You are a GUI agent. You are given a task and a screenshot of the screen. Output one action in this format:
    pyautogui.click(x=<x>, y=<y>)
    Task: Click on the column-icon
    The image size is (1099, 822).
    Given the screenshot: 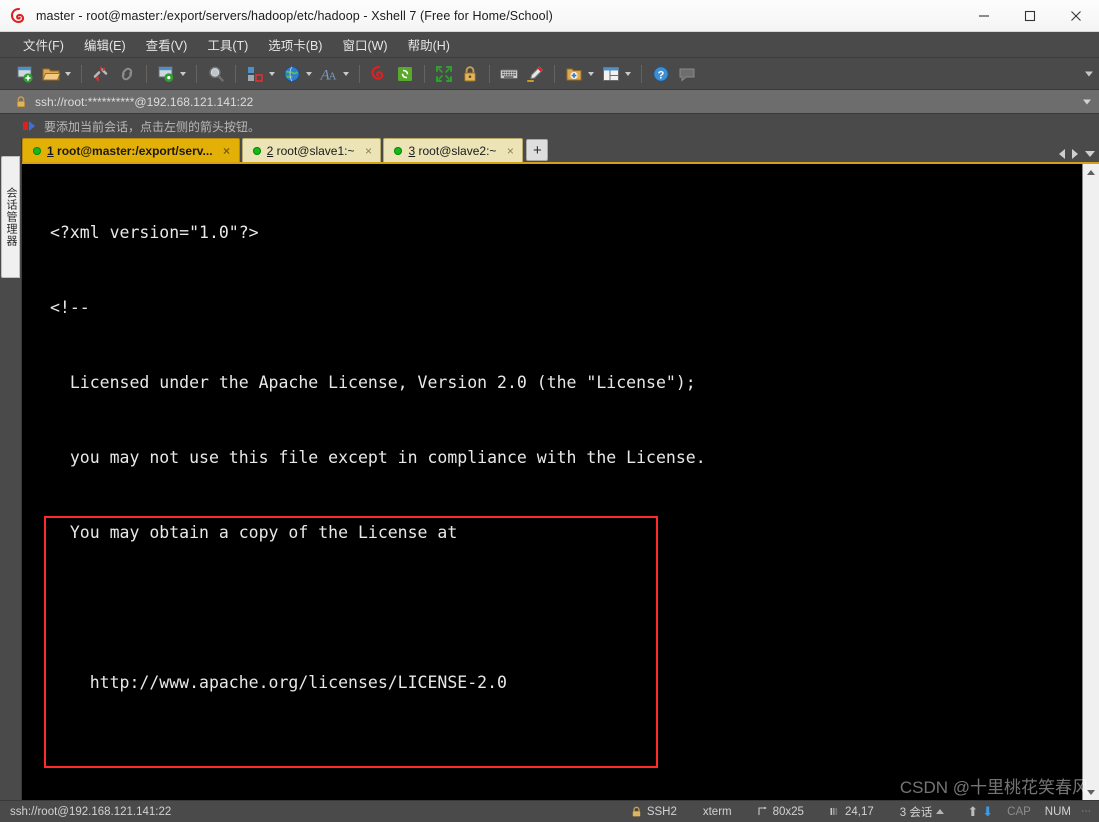 What is the action you would take?
    pyautogui.click(x=835, y=811)
    